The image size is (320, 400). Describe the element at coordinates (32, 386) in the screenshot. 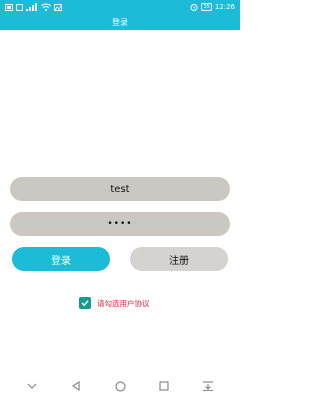

I see `collapse-icon` at that location.